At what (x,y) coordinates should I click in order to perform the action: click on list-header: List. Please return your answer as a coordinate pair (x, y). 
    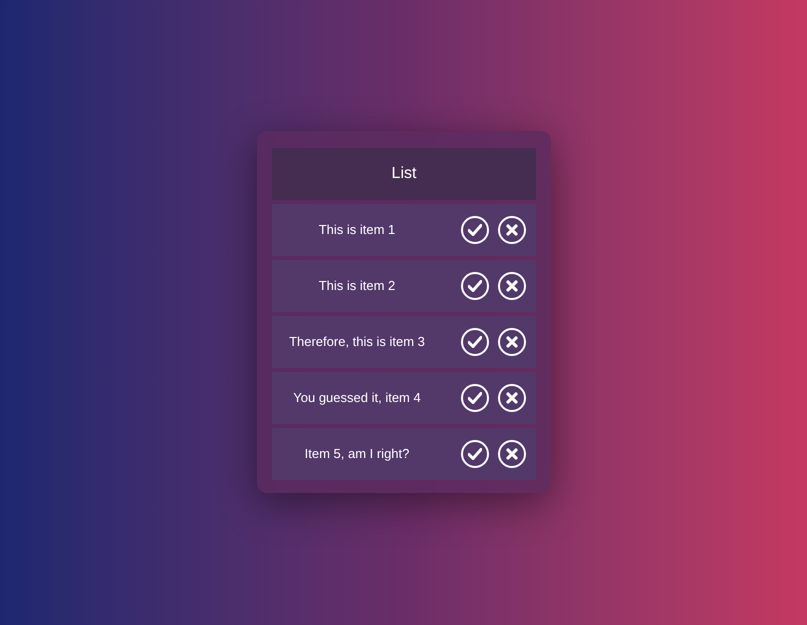
    Looking at the image, I should click on (404, 174).